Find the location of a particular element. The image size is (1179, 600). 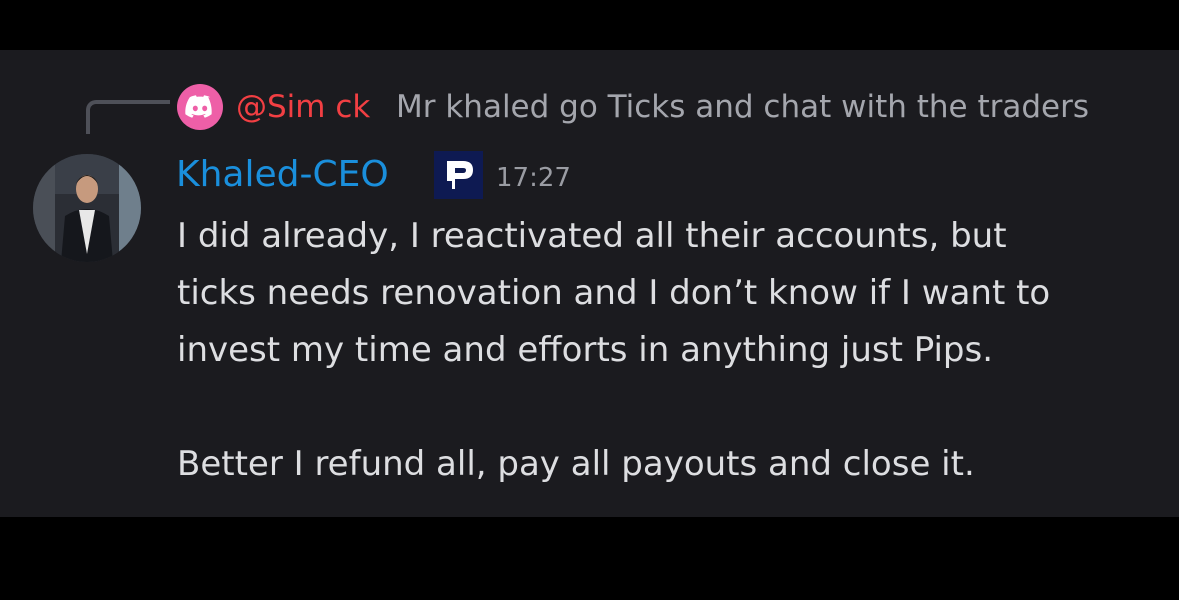

user-avatar is located at coordinates (87, 208).